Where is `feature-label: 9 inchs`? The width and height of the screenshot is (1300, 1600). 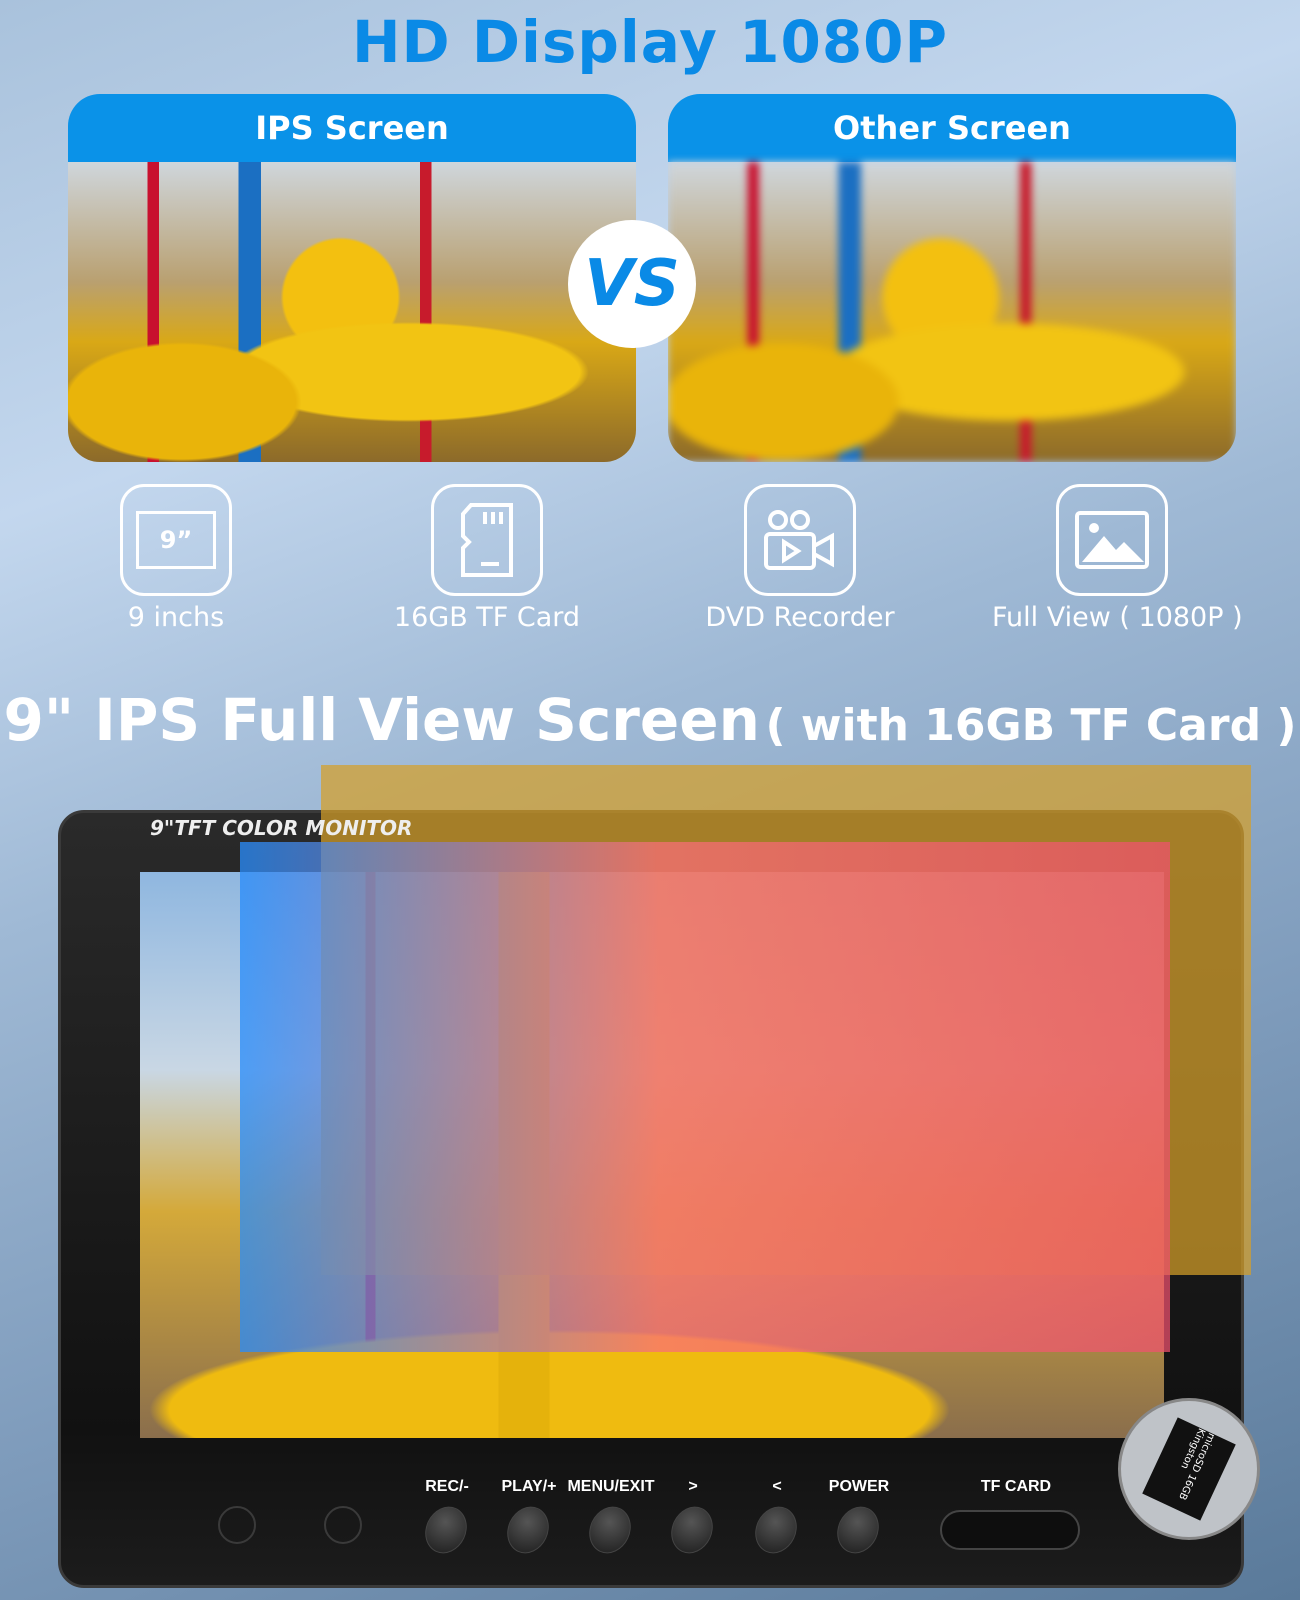
feature-label: 9 inchs is located at coordinates (176, 617).